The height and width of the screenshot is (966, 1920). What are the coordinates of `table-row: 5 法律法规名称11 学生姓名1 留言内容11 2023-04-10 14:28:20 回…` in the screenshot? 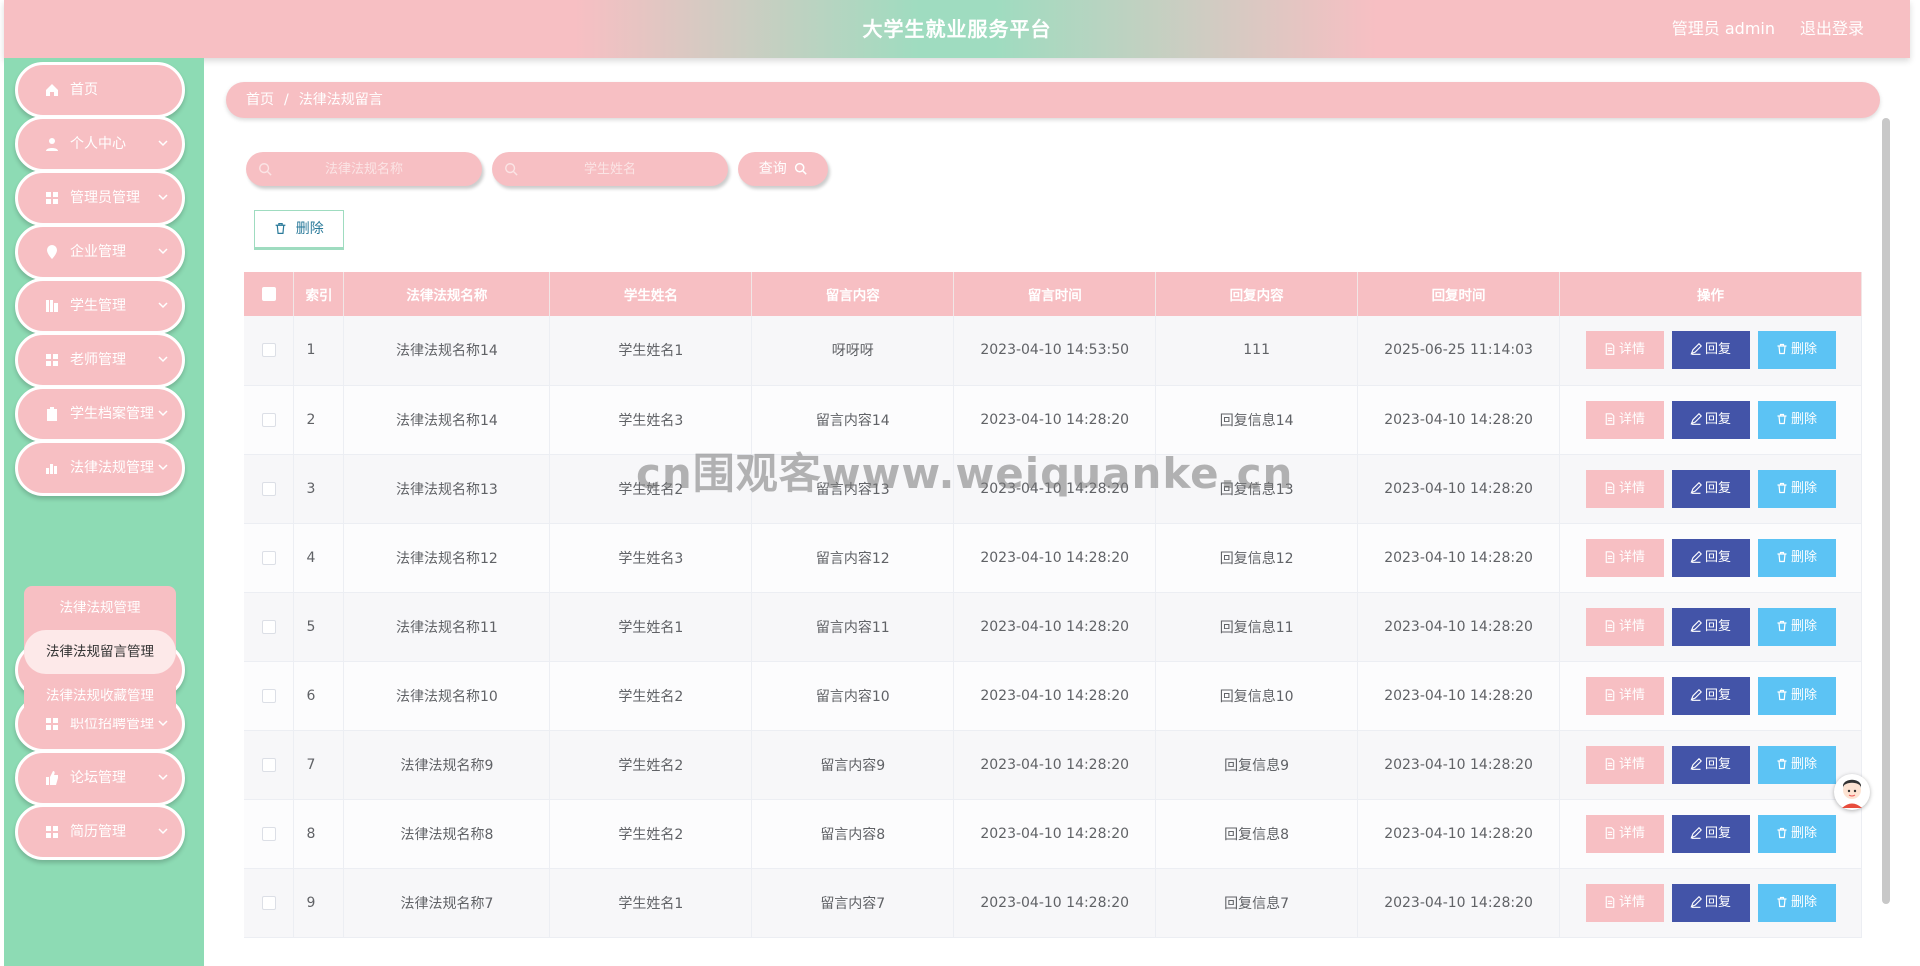 It's located at (1053, 627).